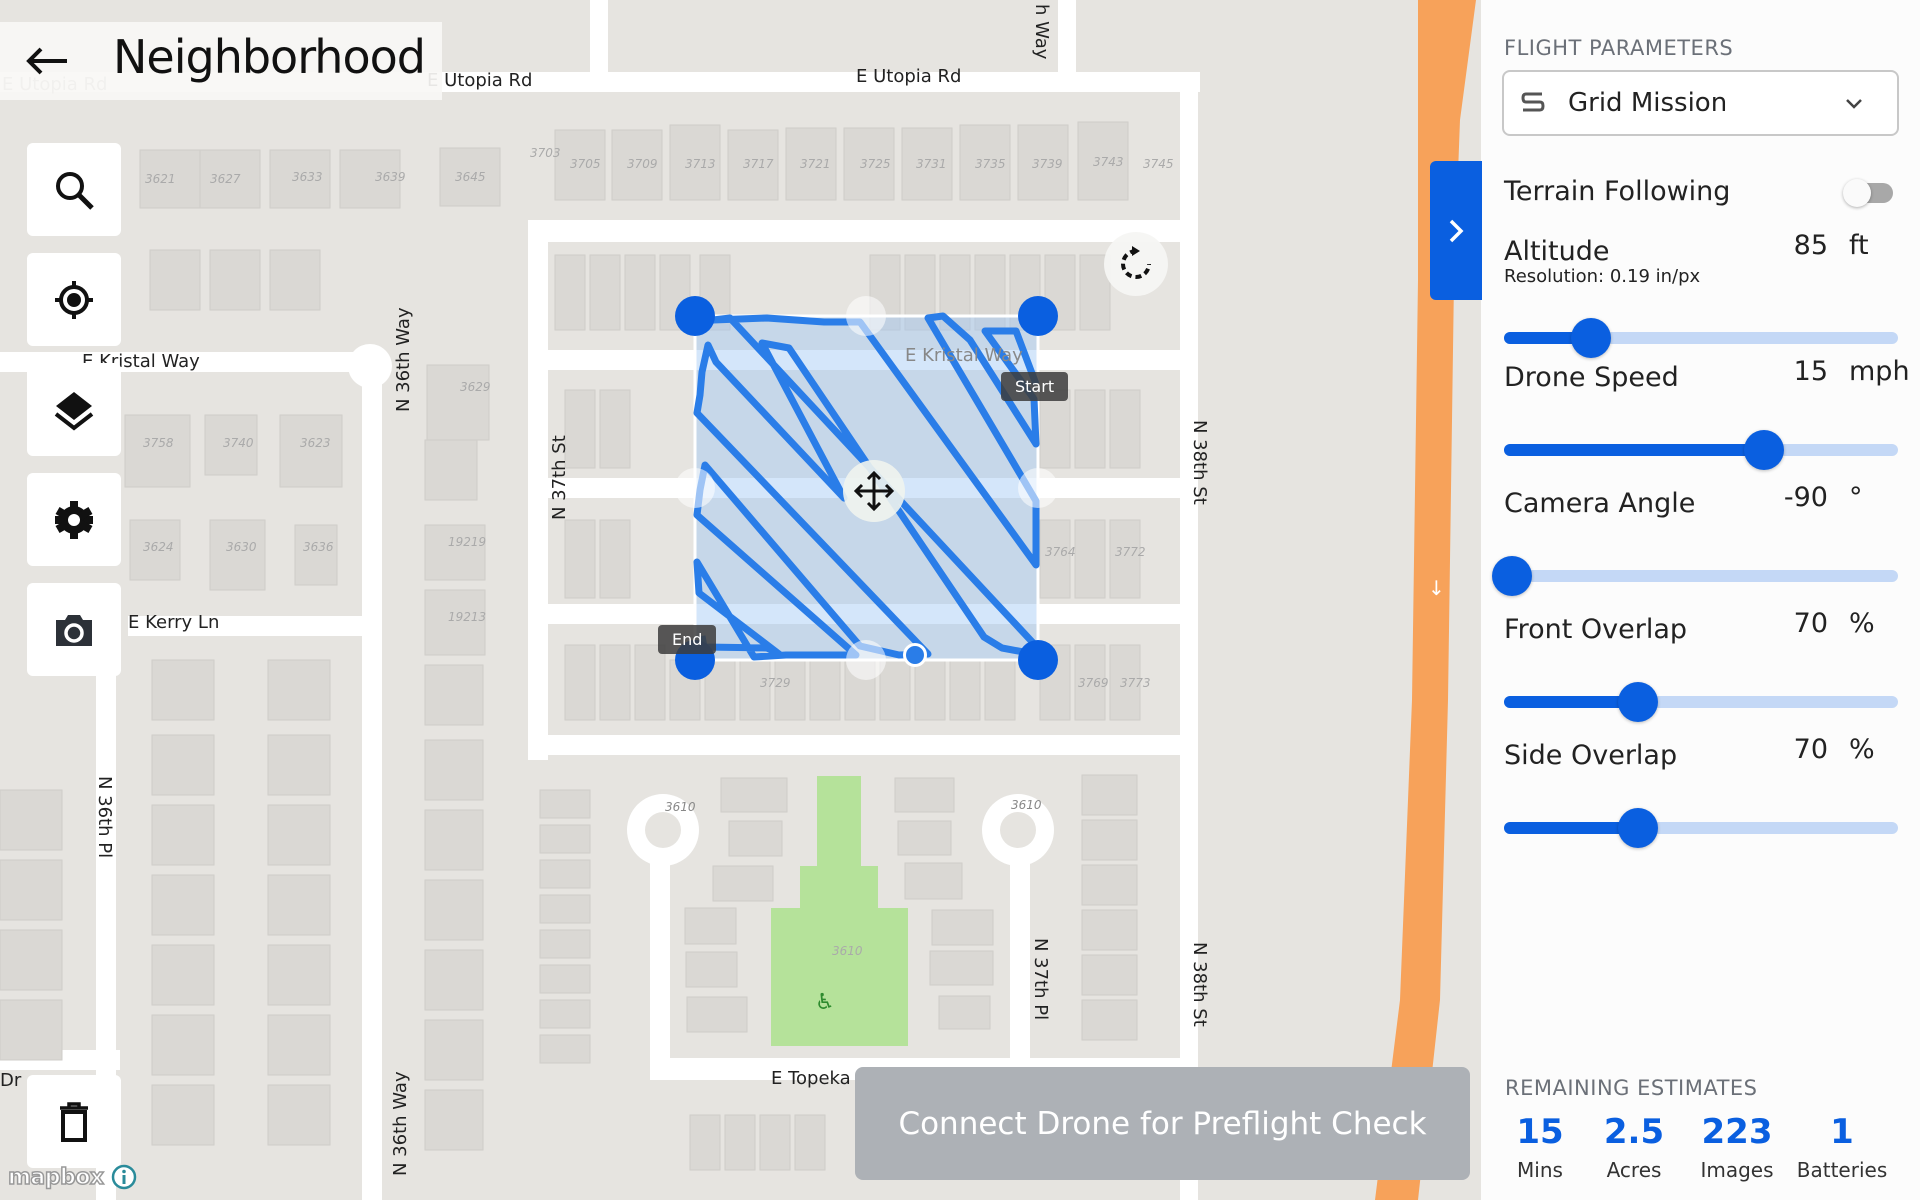 The height and width of the screenshot is (1200, 1920). I want to click on house-number: 3621, so click(160, 179).